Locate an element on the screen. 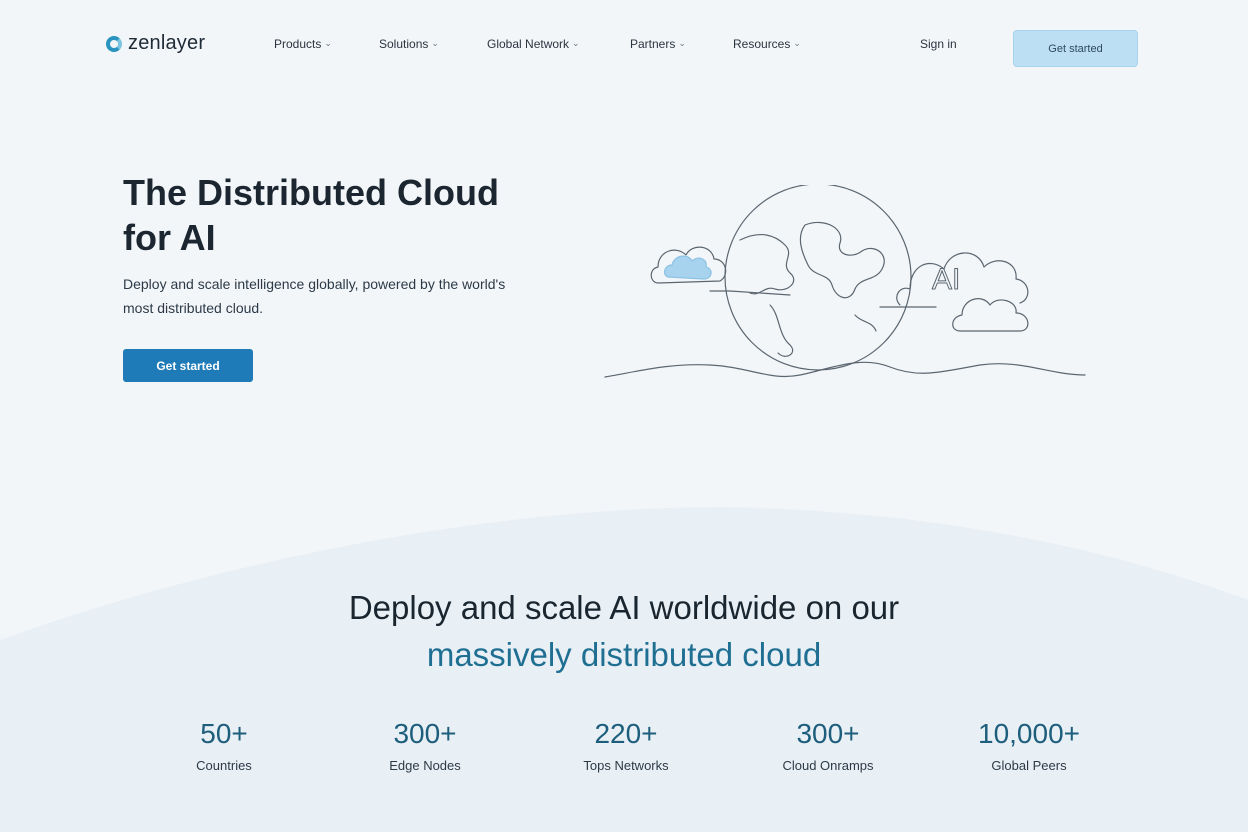  nav-item-products: Products ⌄ is located at coordinates (303, 44).